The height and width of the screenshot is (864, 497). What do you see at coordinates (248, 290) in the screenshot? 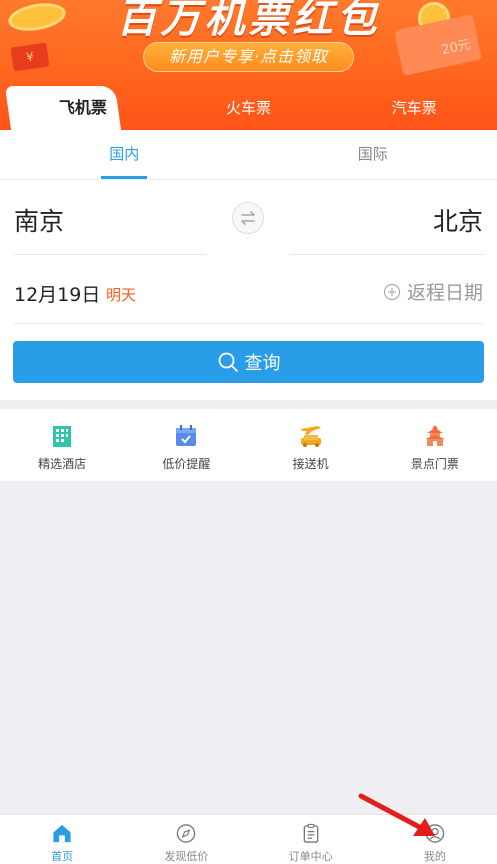
I see `date-selector: 12月19日 明天 返程日期` at bounding box center [248, 290].